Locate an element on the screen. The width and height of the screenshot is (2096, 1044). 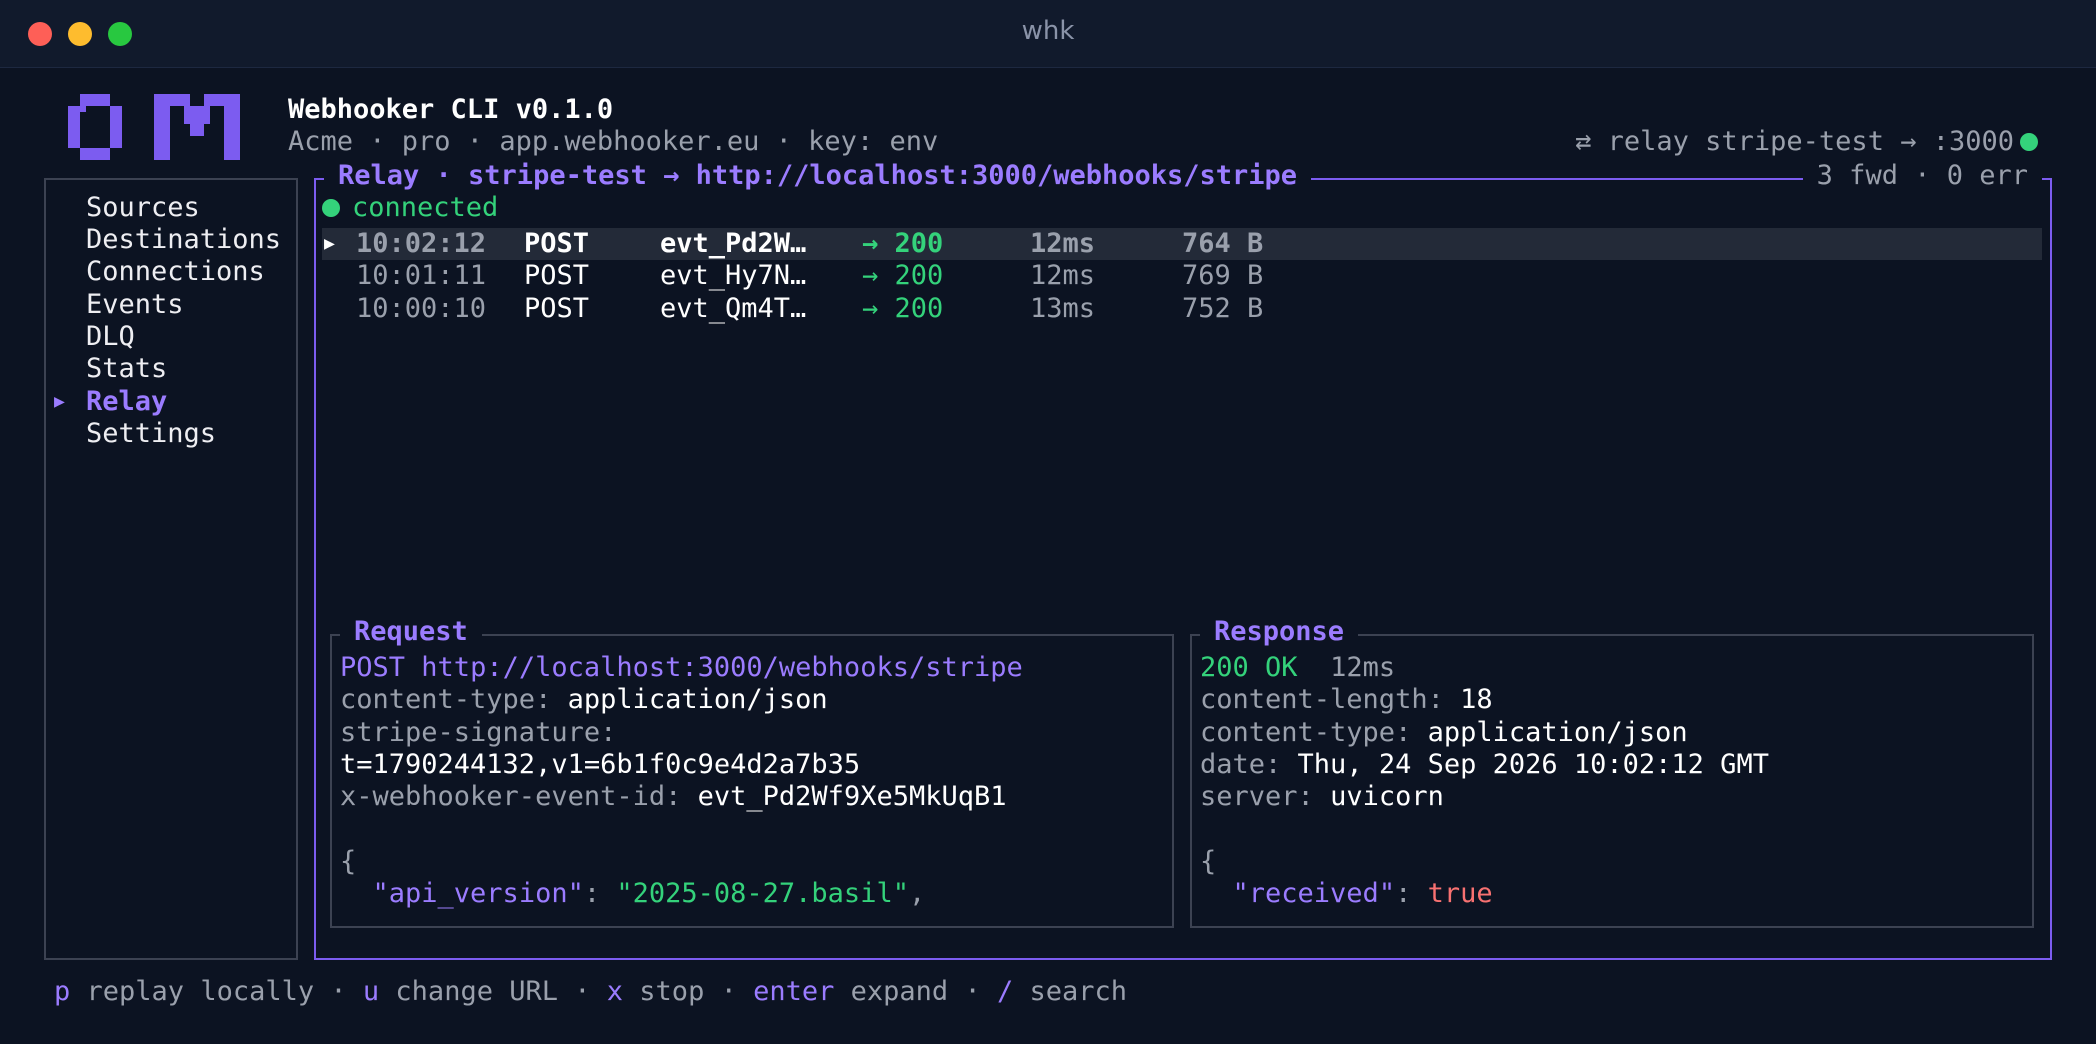
row-latency: 13ms is located at coordinates (1063, 308).